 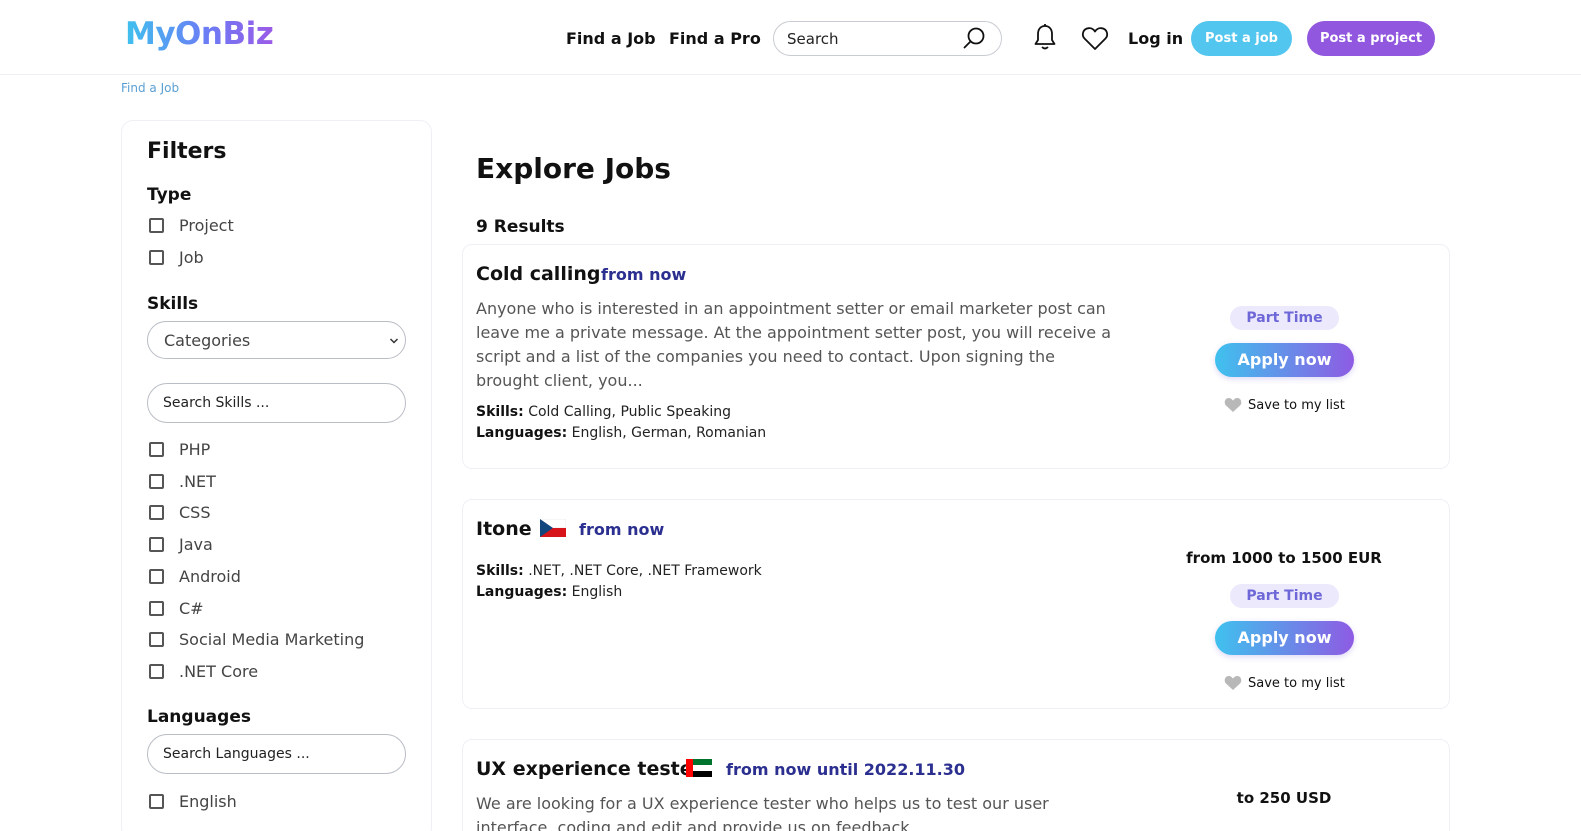 I want to click on search-icon, so click(x=974, y=38).